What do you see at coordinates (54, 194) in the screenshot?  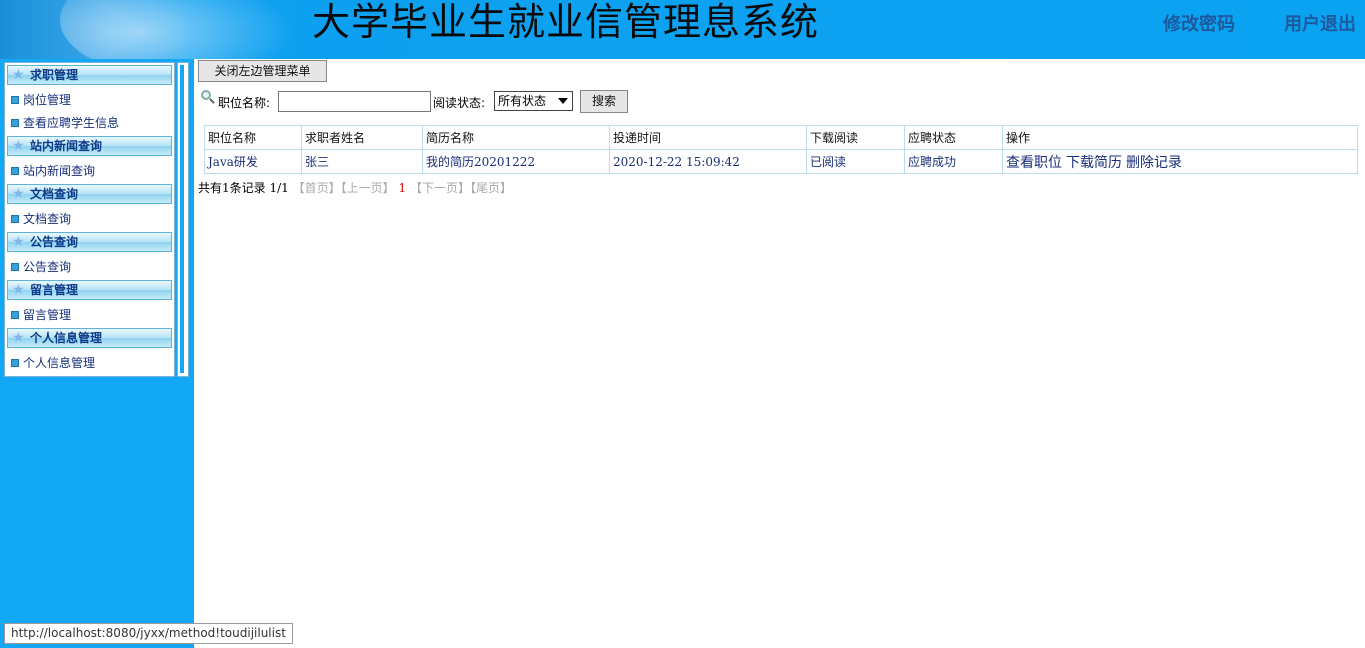 I see `menu-group-title: 文档查询` at bounding box center [54, 194].